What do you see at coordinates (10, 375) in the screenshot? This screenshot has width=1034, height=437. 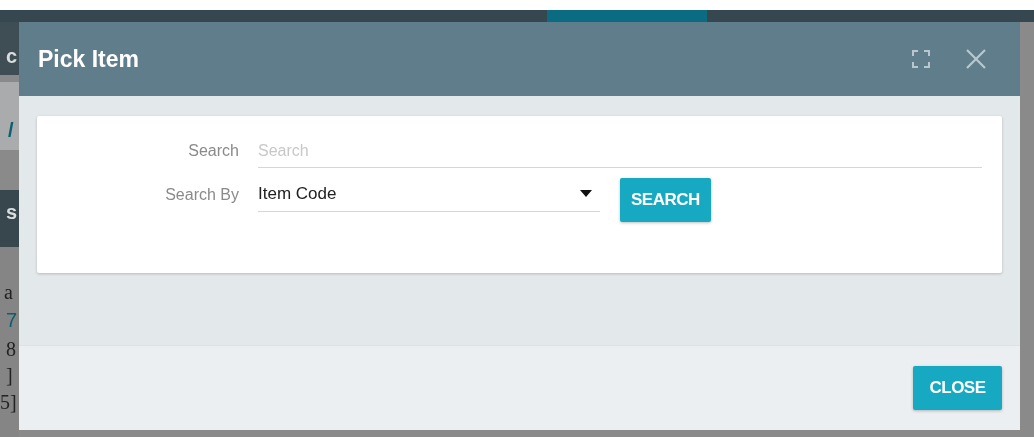 I see `background-text: ]` at bounding box center [10, 375].